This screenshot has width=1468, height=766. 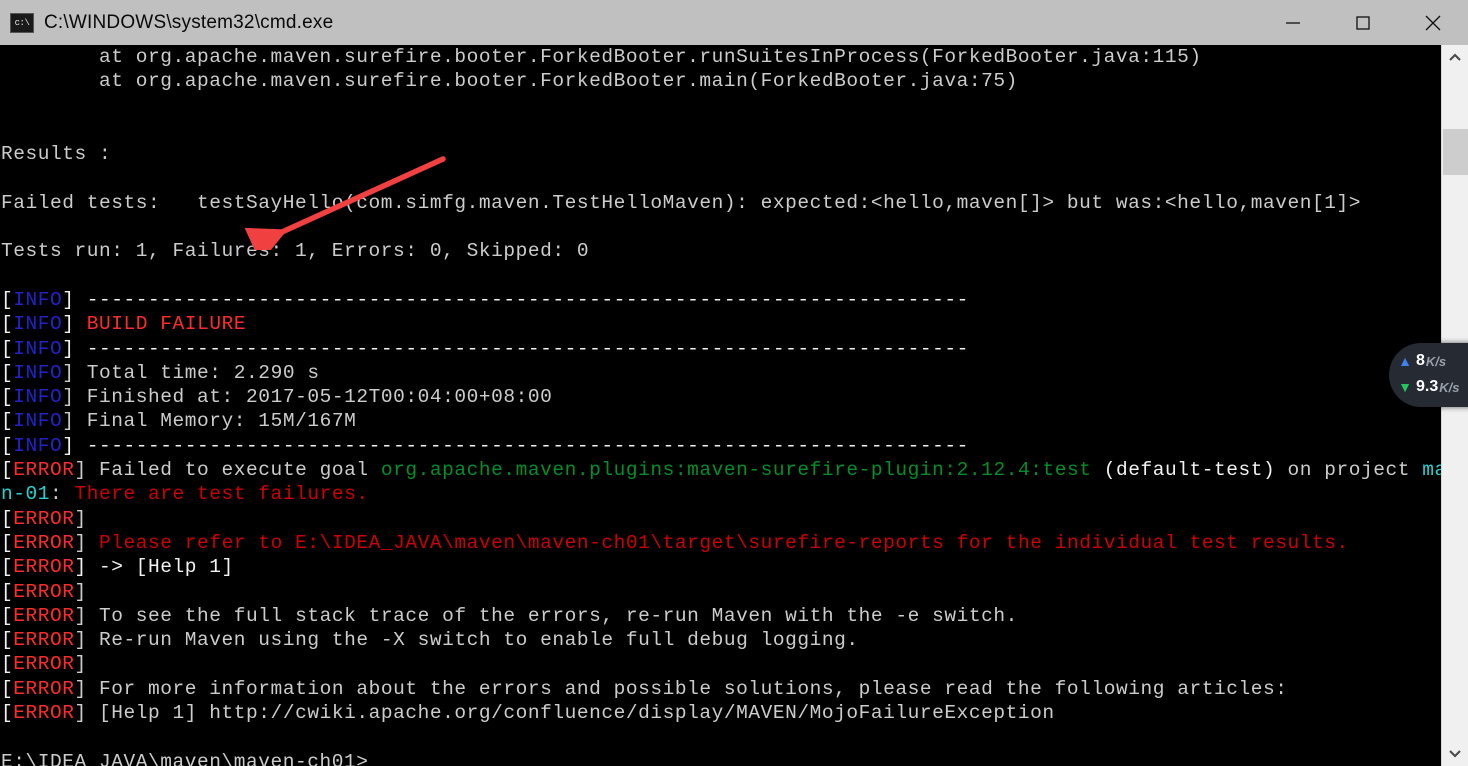 I want to click on minimize-button, so click(x=1293, y=22).